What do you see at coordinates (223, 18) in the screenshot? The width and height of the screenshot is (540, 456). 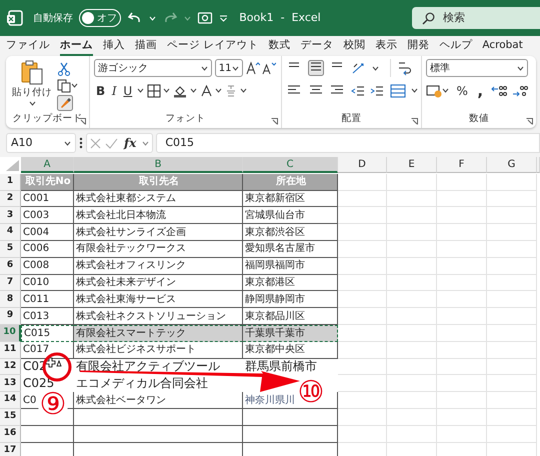 I see `customize-caret-icon` at bounding box center [223, 18].